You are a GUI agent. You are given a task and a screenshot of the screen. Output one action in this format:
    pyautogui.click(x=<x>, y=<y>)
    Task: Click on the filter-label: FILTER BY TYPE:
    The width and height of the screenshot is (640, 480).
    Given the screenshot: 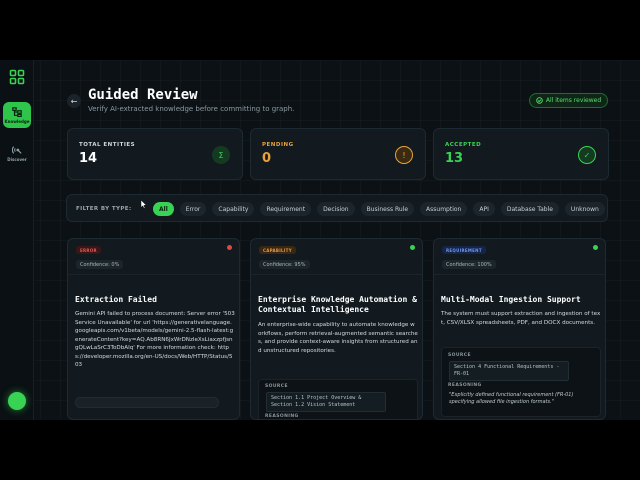 What is the action you would take?
    pyautogui.click(x=104, y=209)
    